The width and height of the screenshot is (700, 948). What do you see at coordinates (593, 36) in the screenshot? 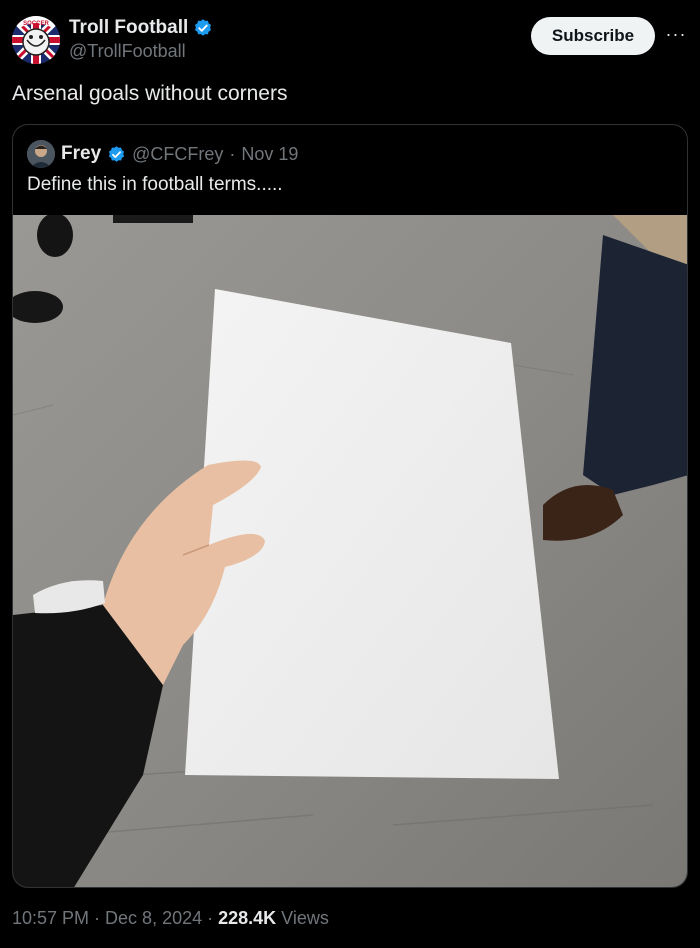
I see `subscribe-button: Subscribe` at bounding box center [593, 36].